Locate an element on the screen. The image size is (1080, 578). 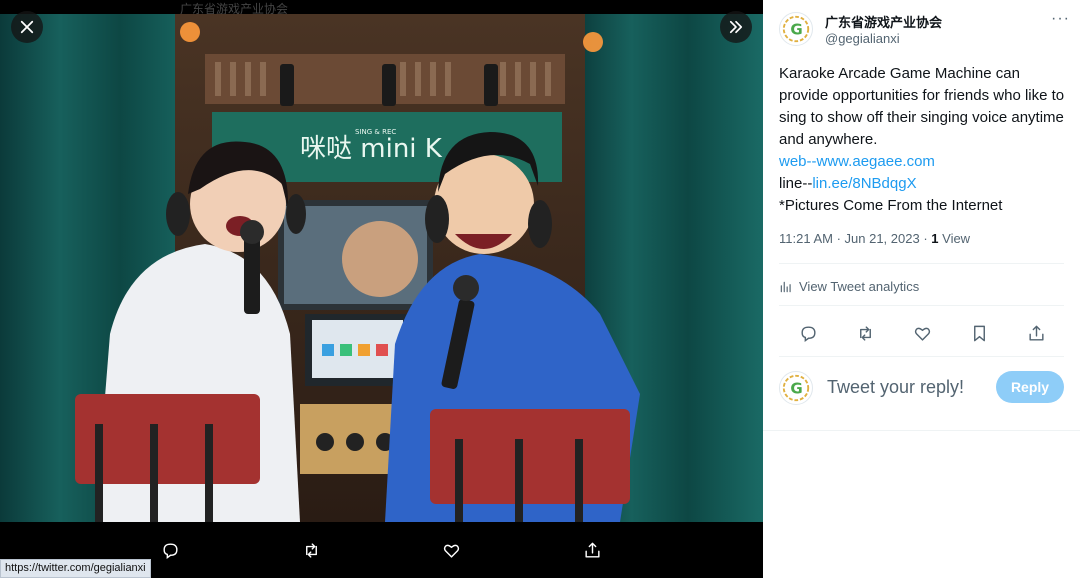
close-icon is located at coordinates (27, 27).